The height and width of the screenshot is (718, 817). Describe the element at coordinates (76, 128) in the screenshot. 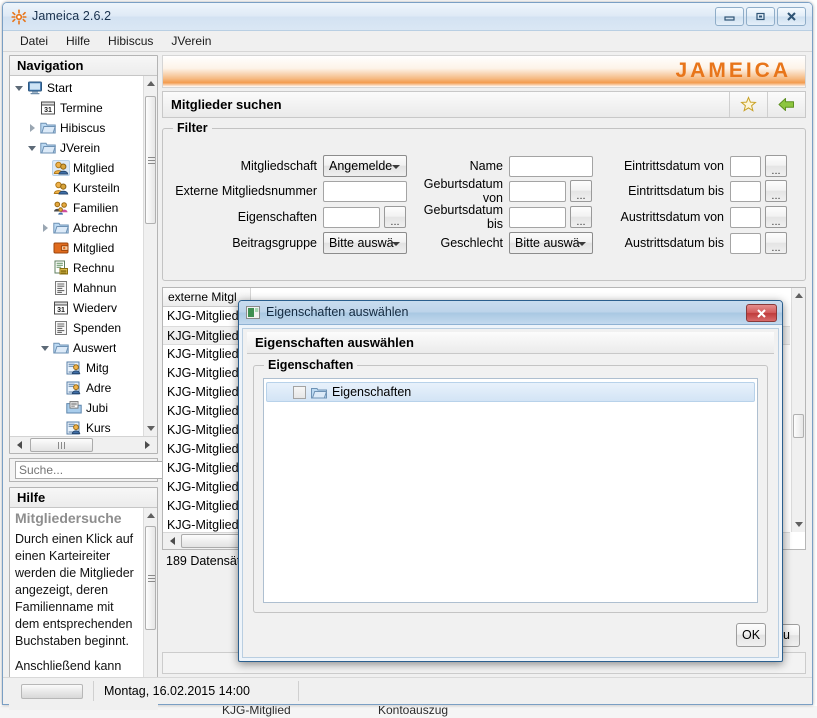

I see `nav-tree-item-hibiscus: Hibiscus` at that location.